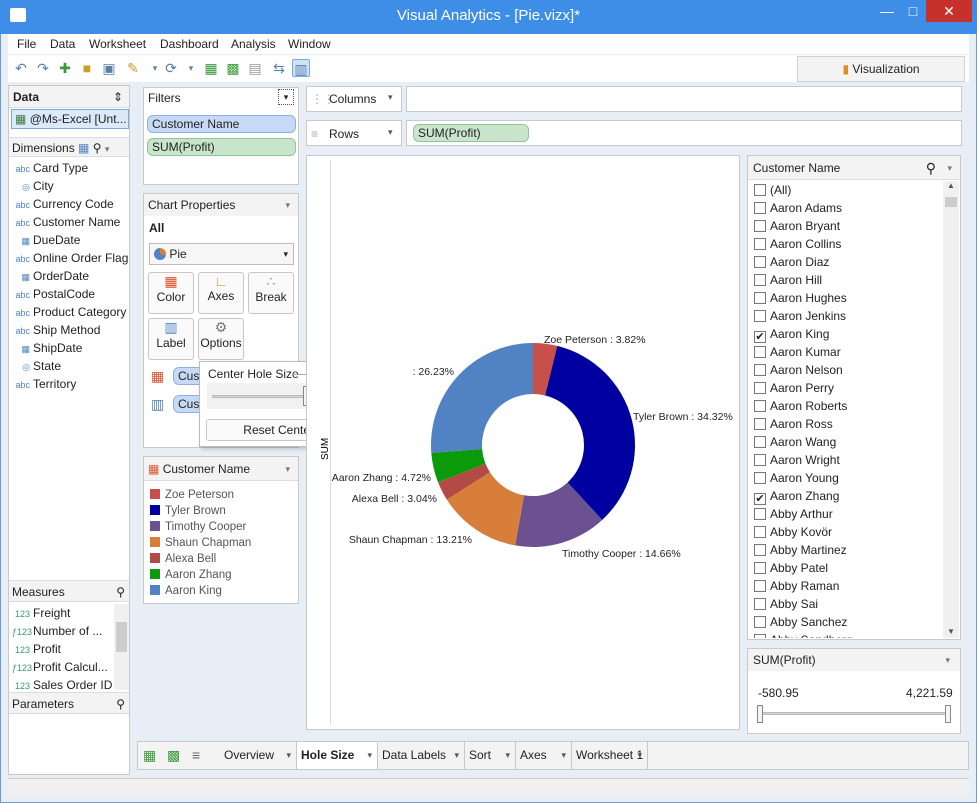 This screenshot has height=803, width=977. Describe the element at coordinates (221, 575) in the screenshot. I see `legend-item: Aaron Zhang` at that location.